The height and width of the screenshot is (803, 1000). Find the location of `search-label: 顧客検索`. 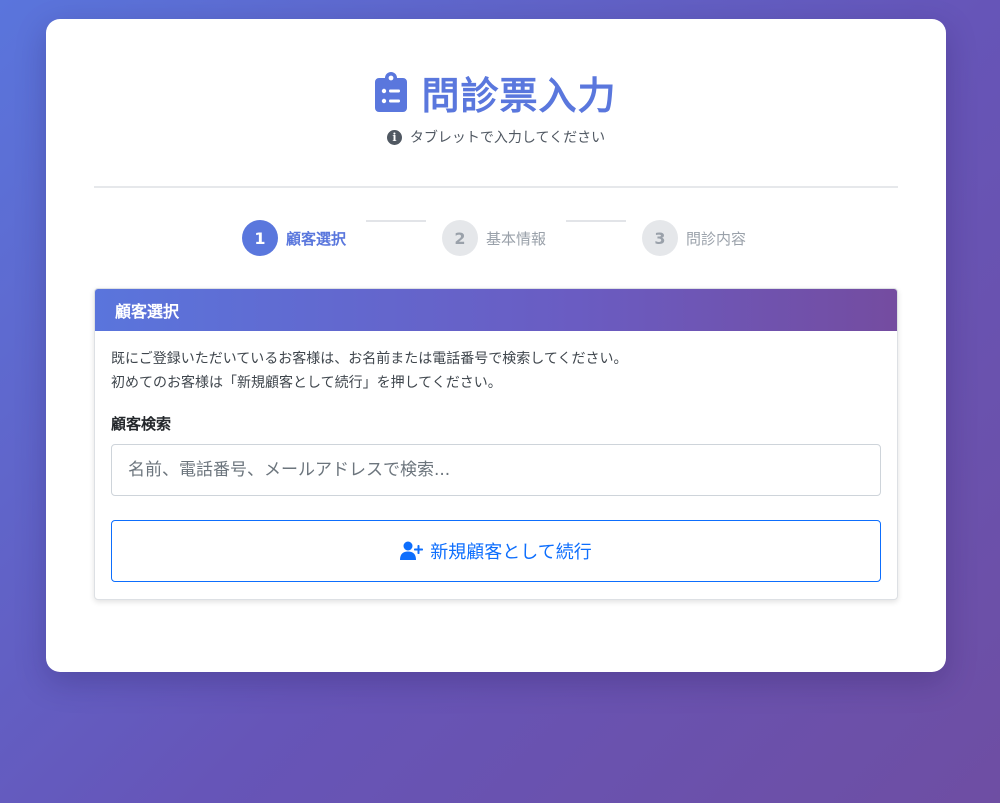

search-label: 顧客検索 is located at coordinates (141, 424).